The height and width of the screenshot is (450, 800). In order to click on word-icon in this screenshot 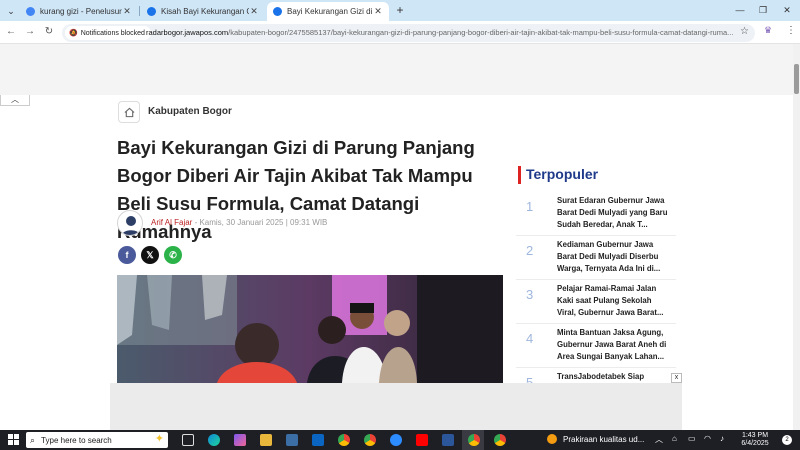, I will do `click(448, 440)`.